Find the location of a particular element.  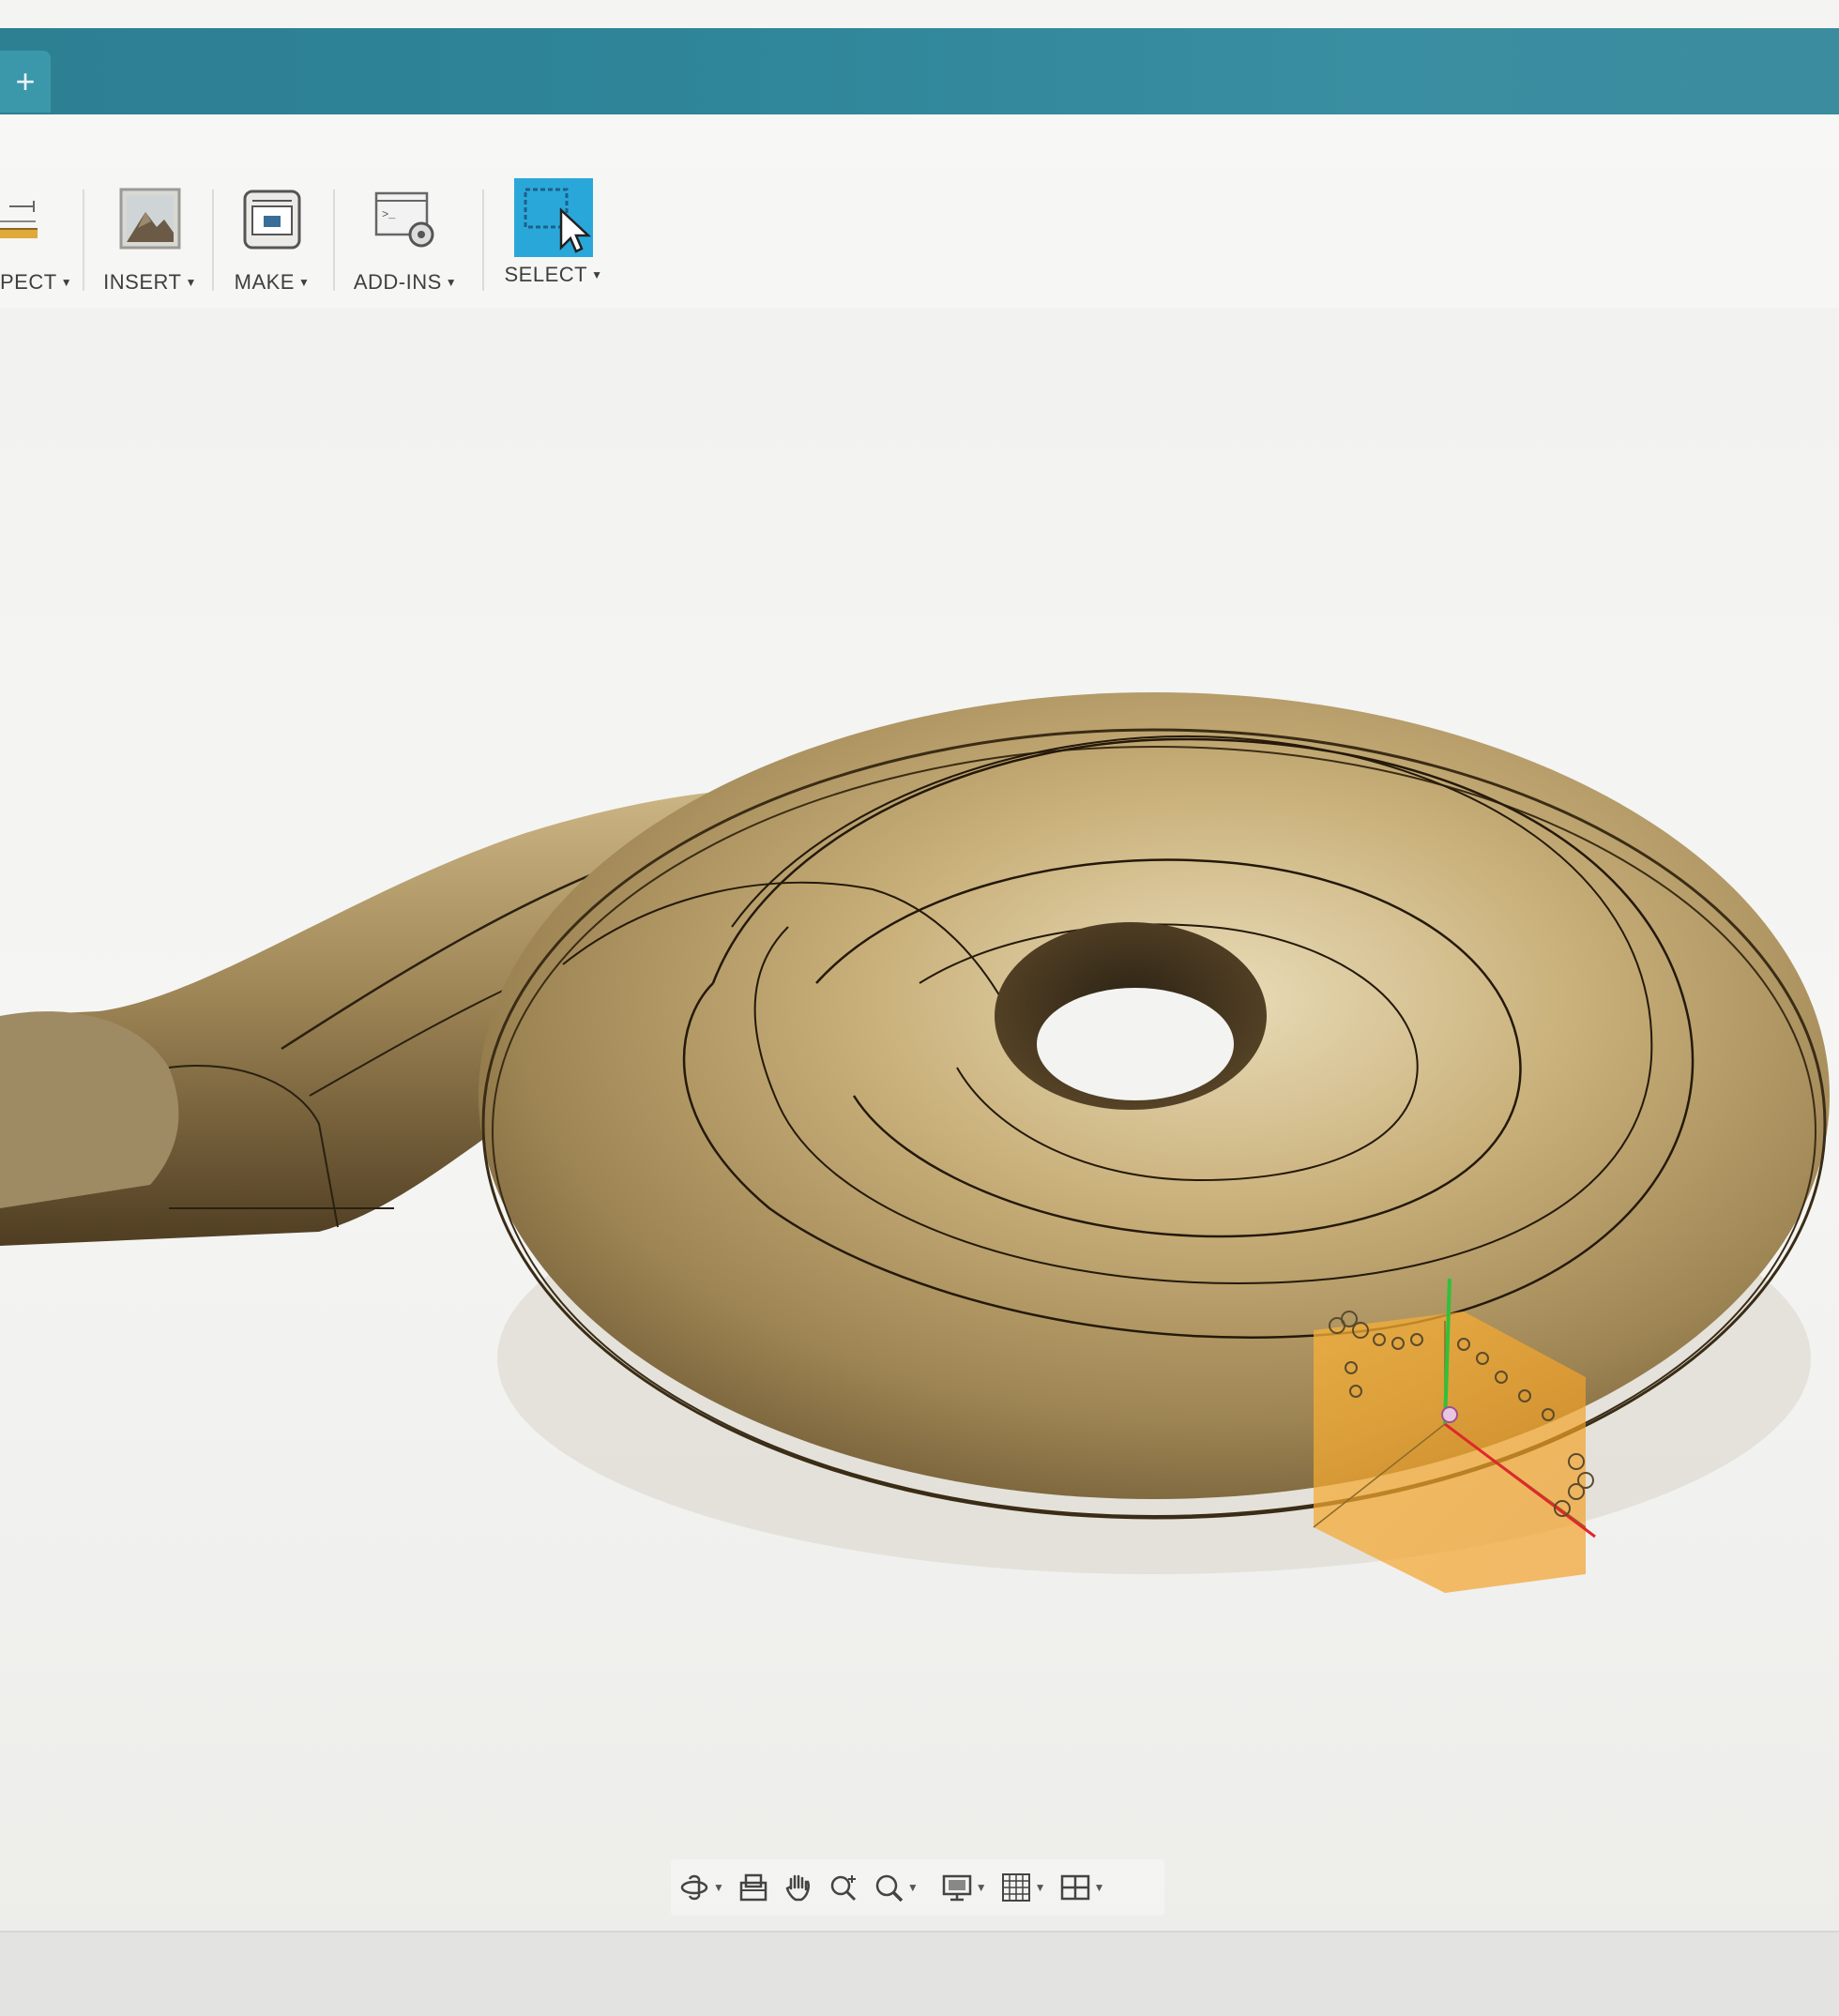

orbit-button: ▼ is located at coordinates (701, 1887).